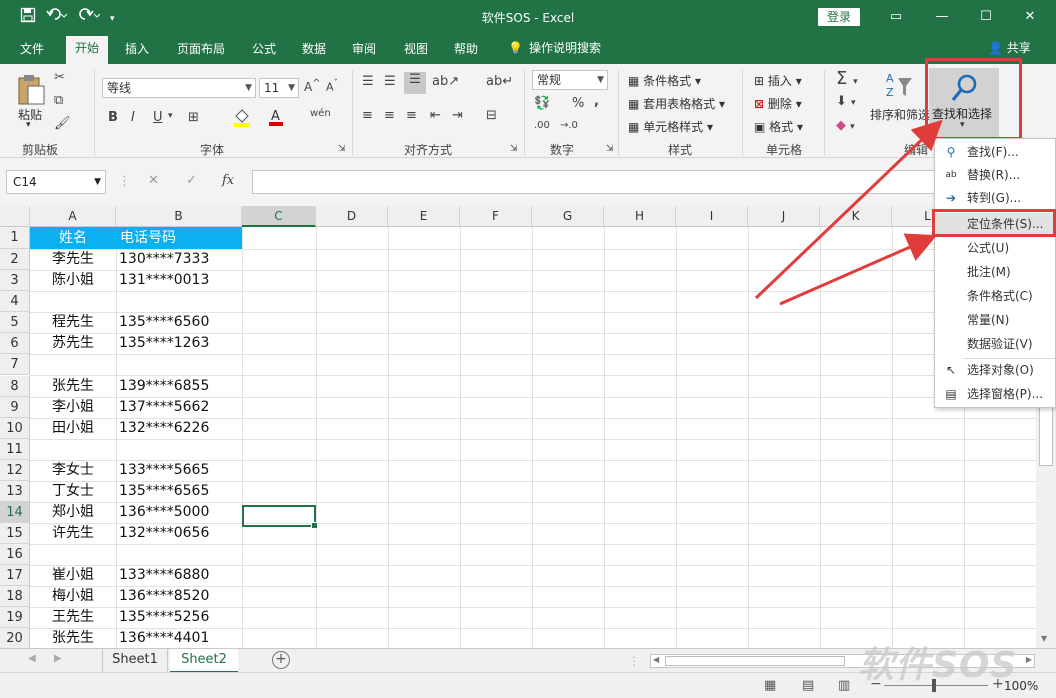  I want to click on watermark: 软件SOS, so click(938, 665).